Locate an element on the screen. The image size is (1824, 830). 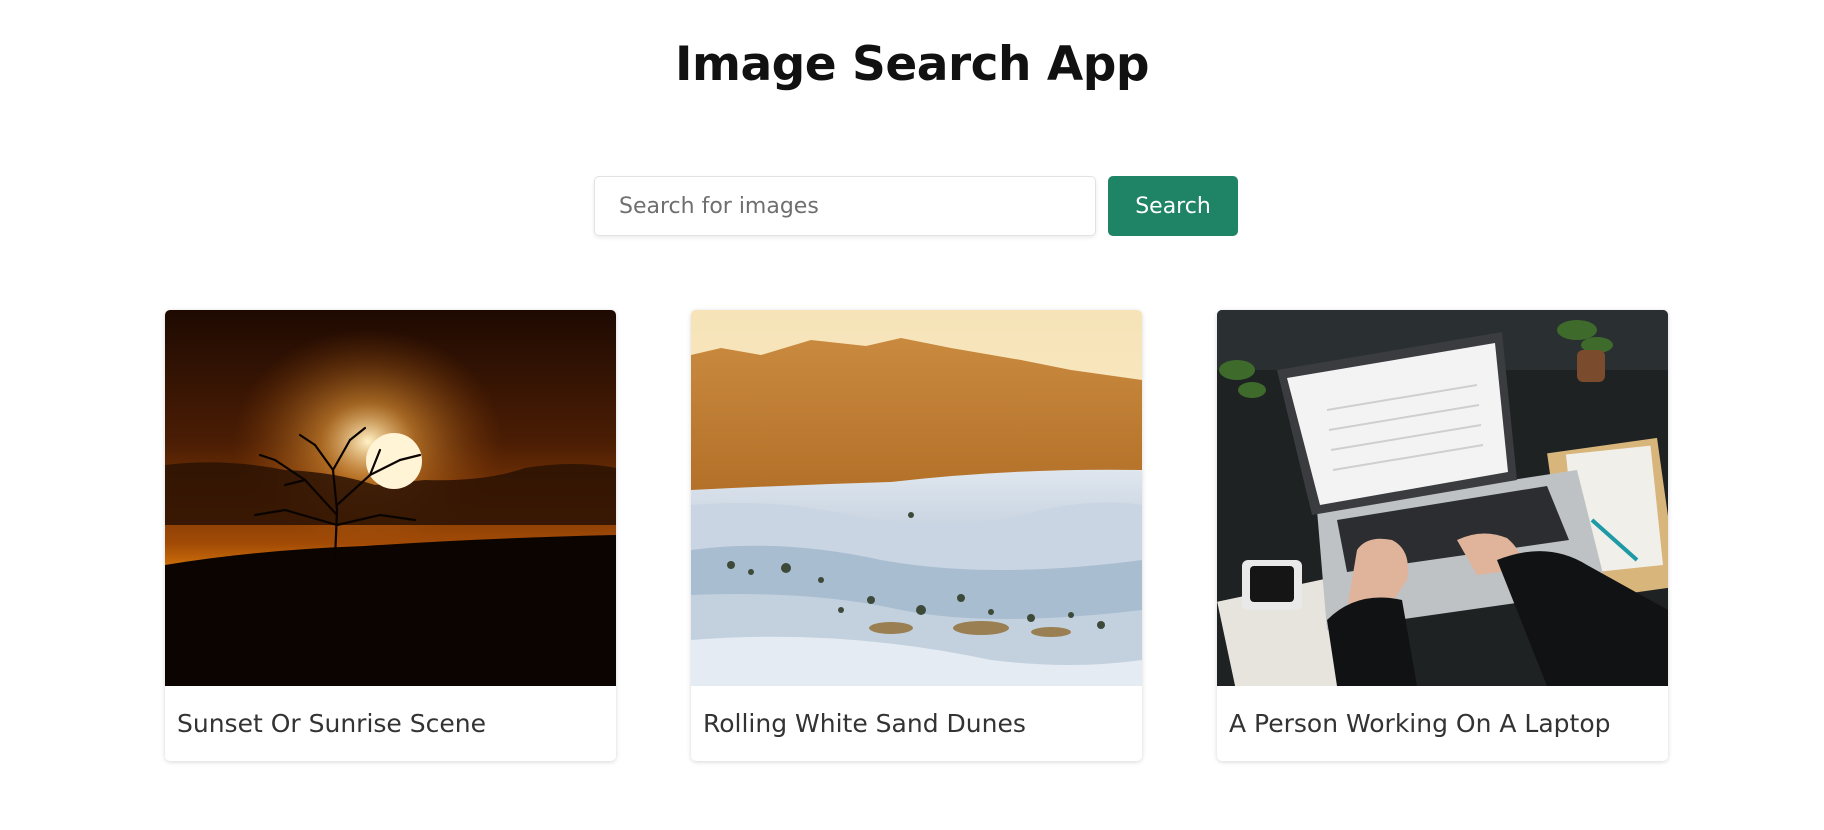
result-caption: Sunset Or Sunrise Scene is located at coordinates (331, 723).